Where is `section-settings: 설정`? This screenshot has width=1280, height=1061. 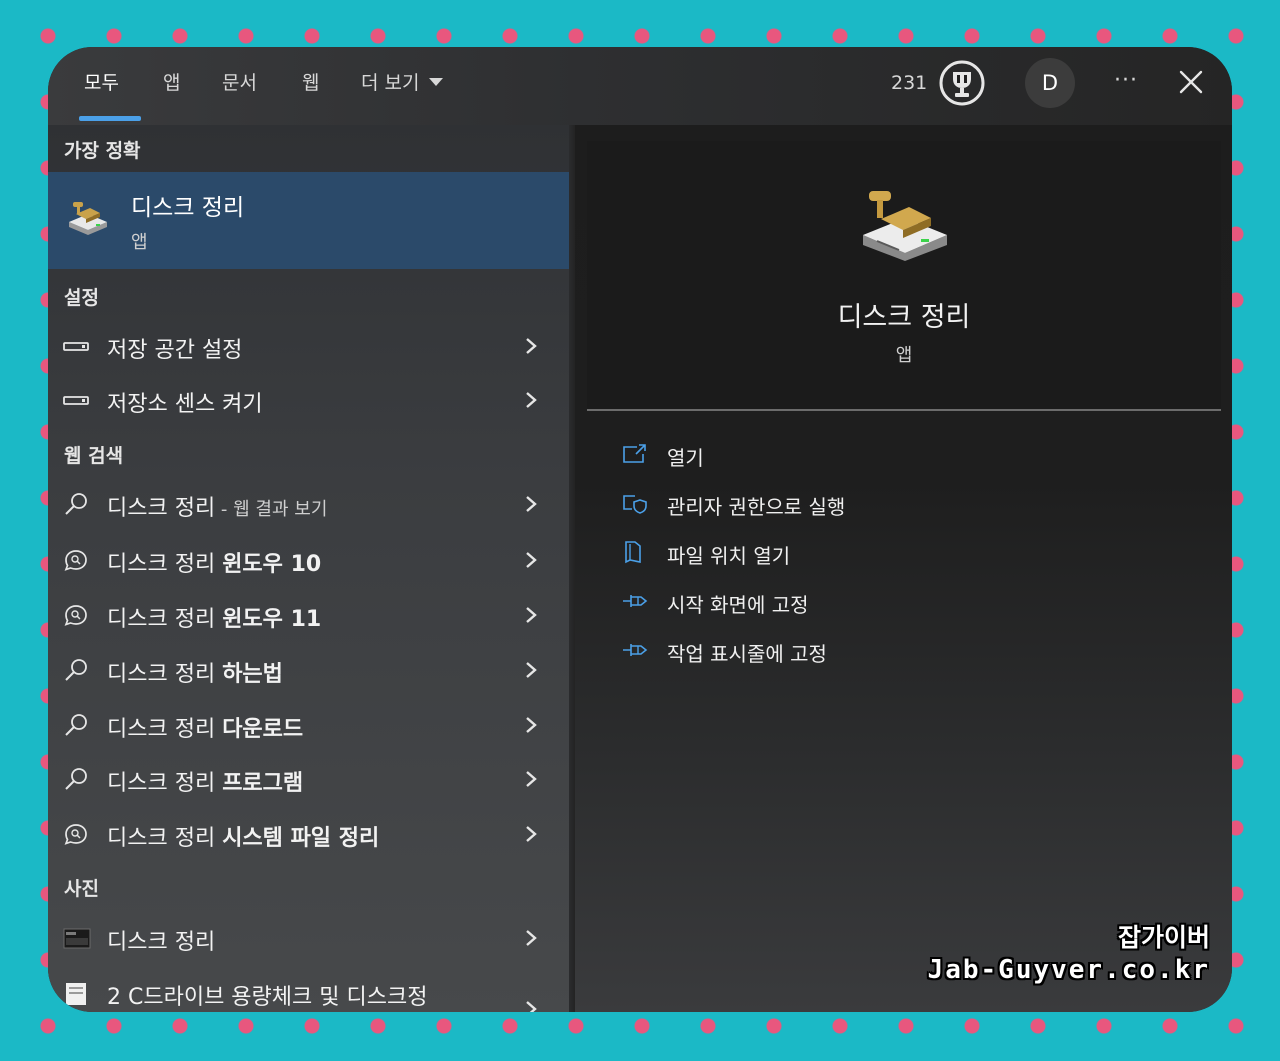 section-settings: 설정 is located at coordinates (81, 298).